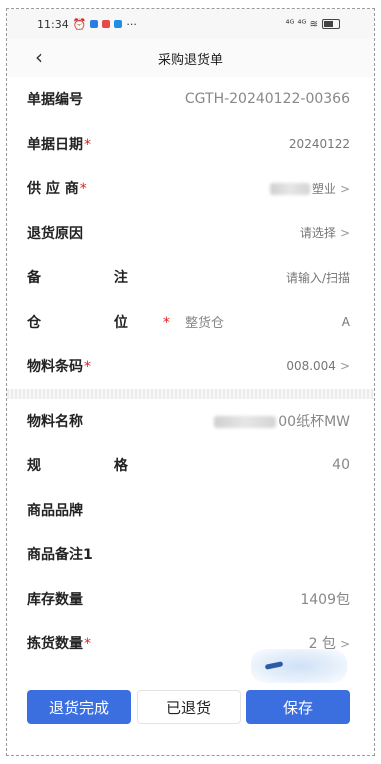 This screenshot has width=381, height=764. Describe the element at coordinates (190, 599) in the screenshot. I see `stock-qty-row: 库存数量 1409包` at that location.